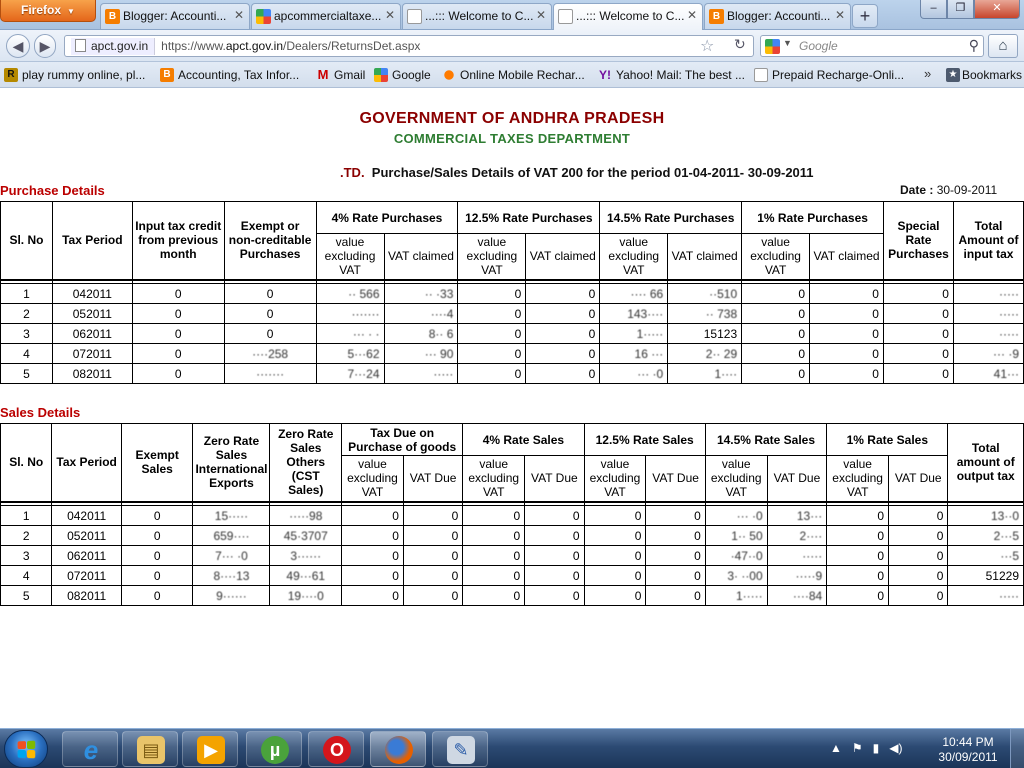 The width and height of the screenshot is (1024, 768). Describe the element at coordinates (836, 748) in the screenshot. I see `chevron-up-icon: ▲` at that location.